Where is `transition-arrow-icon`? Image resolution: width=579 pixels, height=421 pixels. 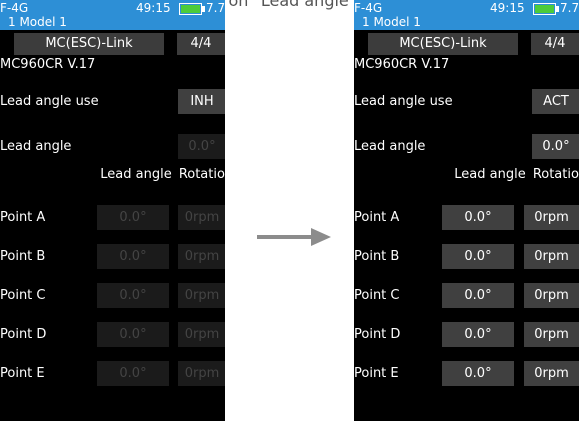 transition-arrow-icon is located at coordinates (295, 237).